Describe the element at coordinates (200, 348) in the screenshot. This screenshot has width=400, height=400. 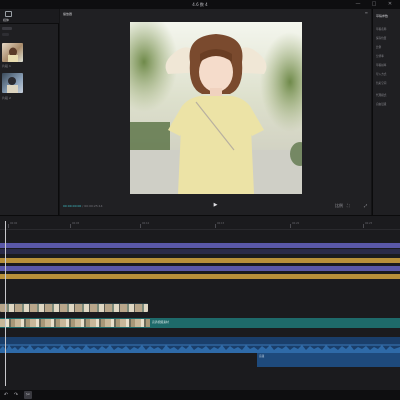
I see `audio-waveform` at that location.